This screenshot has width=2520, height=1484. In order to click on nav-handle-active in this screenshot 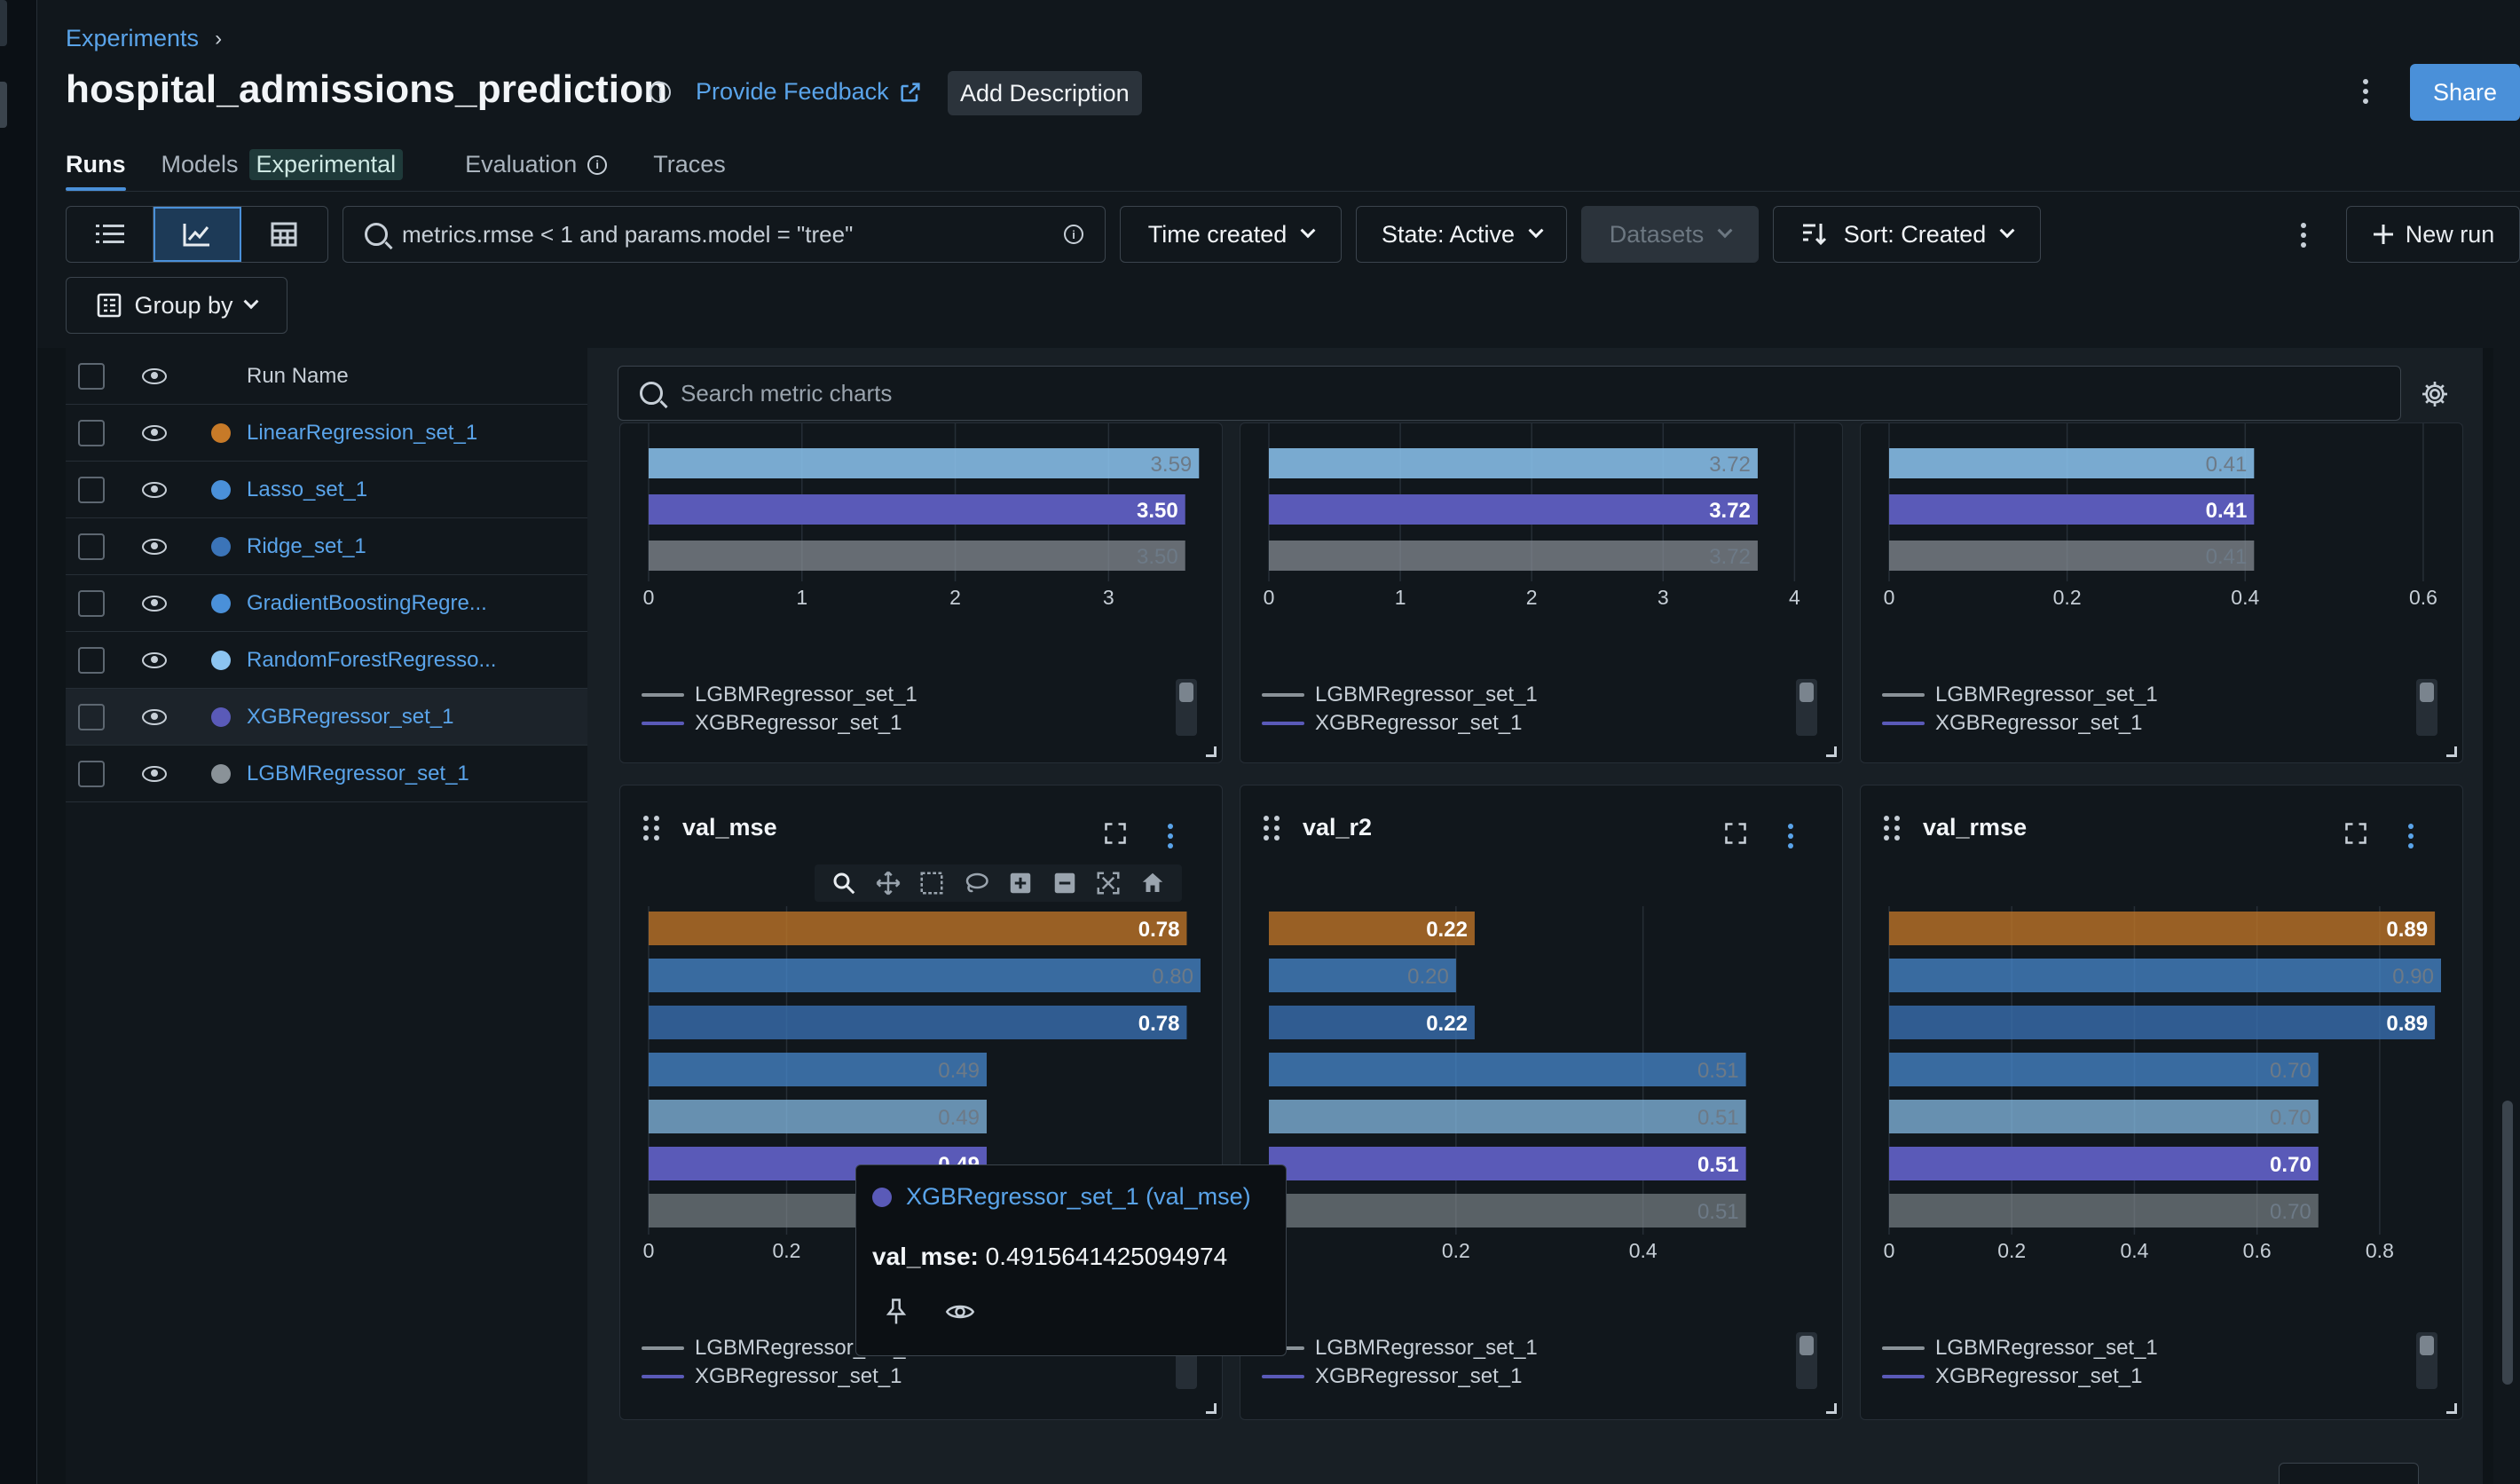, I will do `click(4, 105)`.